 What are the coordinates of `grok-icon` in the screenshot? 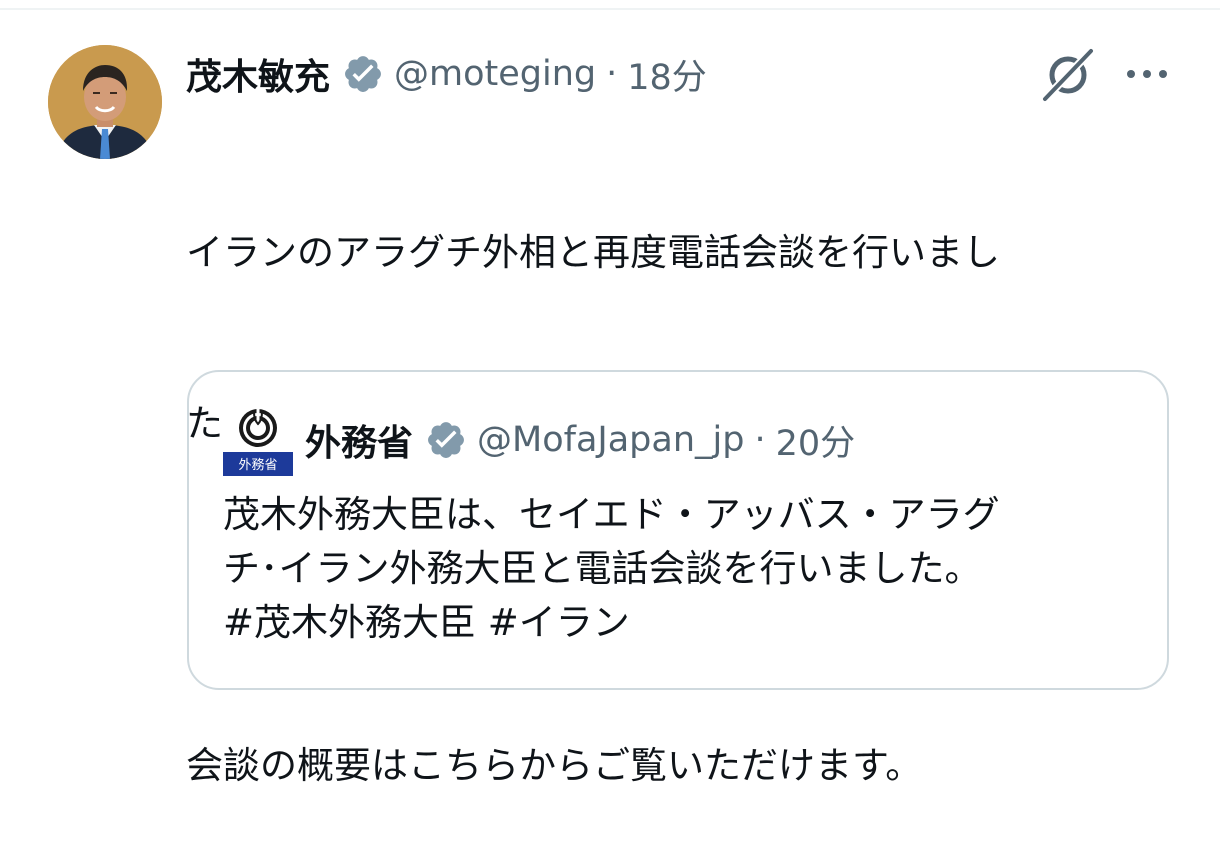 It's located at (1067, 75).